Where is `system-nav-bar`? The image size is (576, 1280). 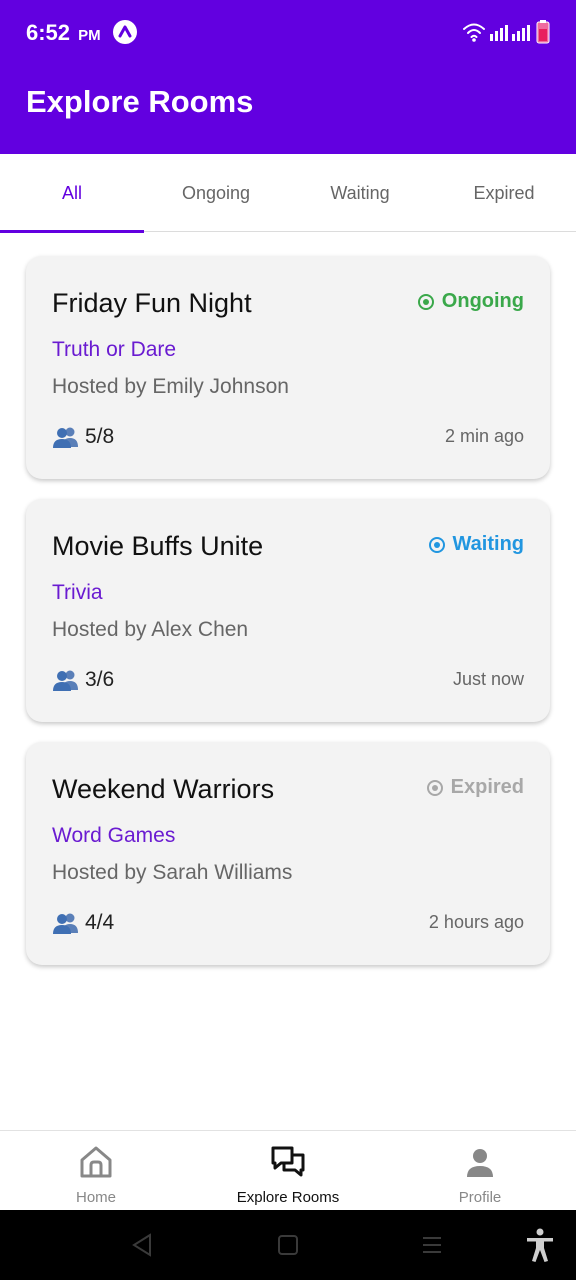
system-nav-bar is located at coordinates (288, 1245).